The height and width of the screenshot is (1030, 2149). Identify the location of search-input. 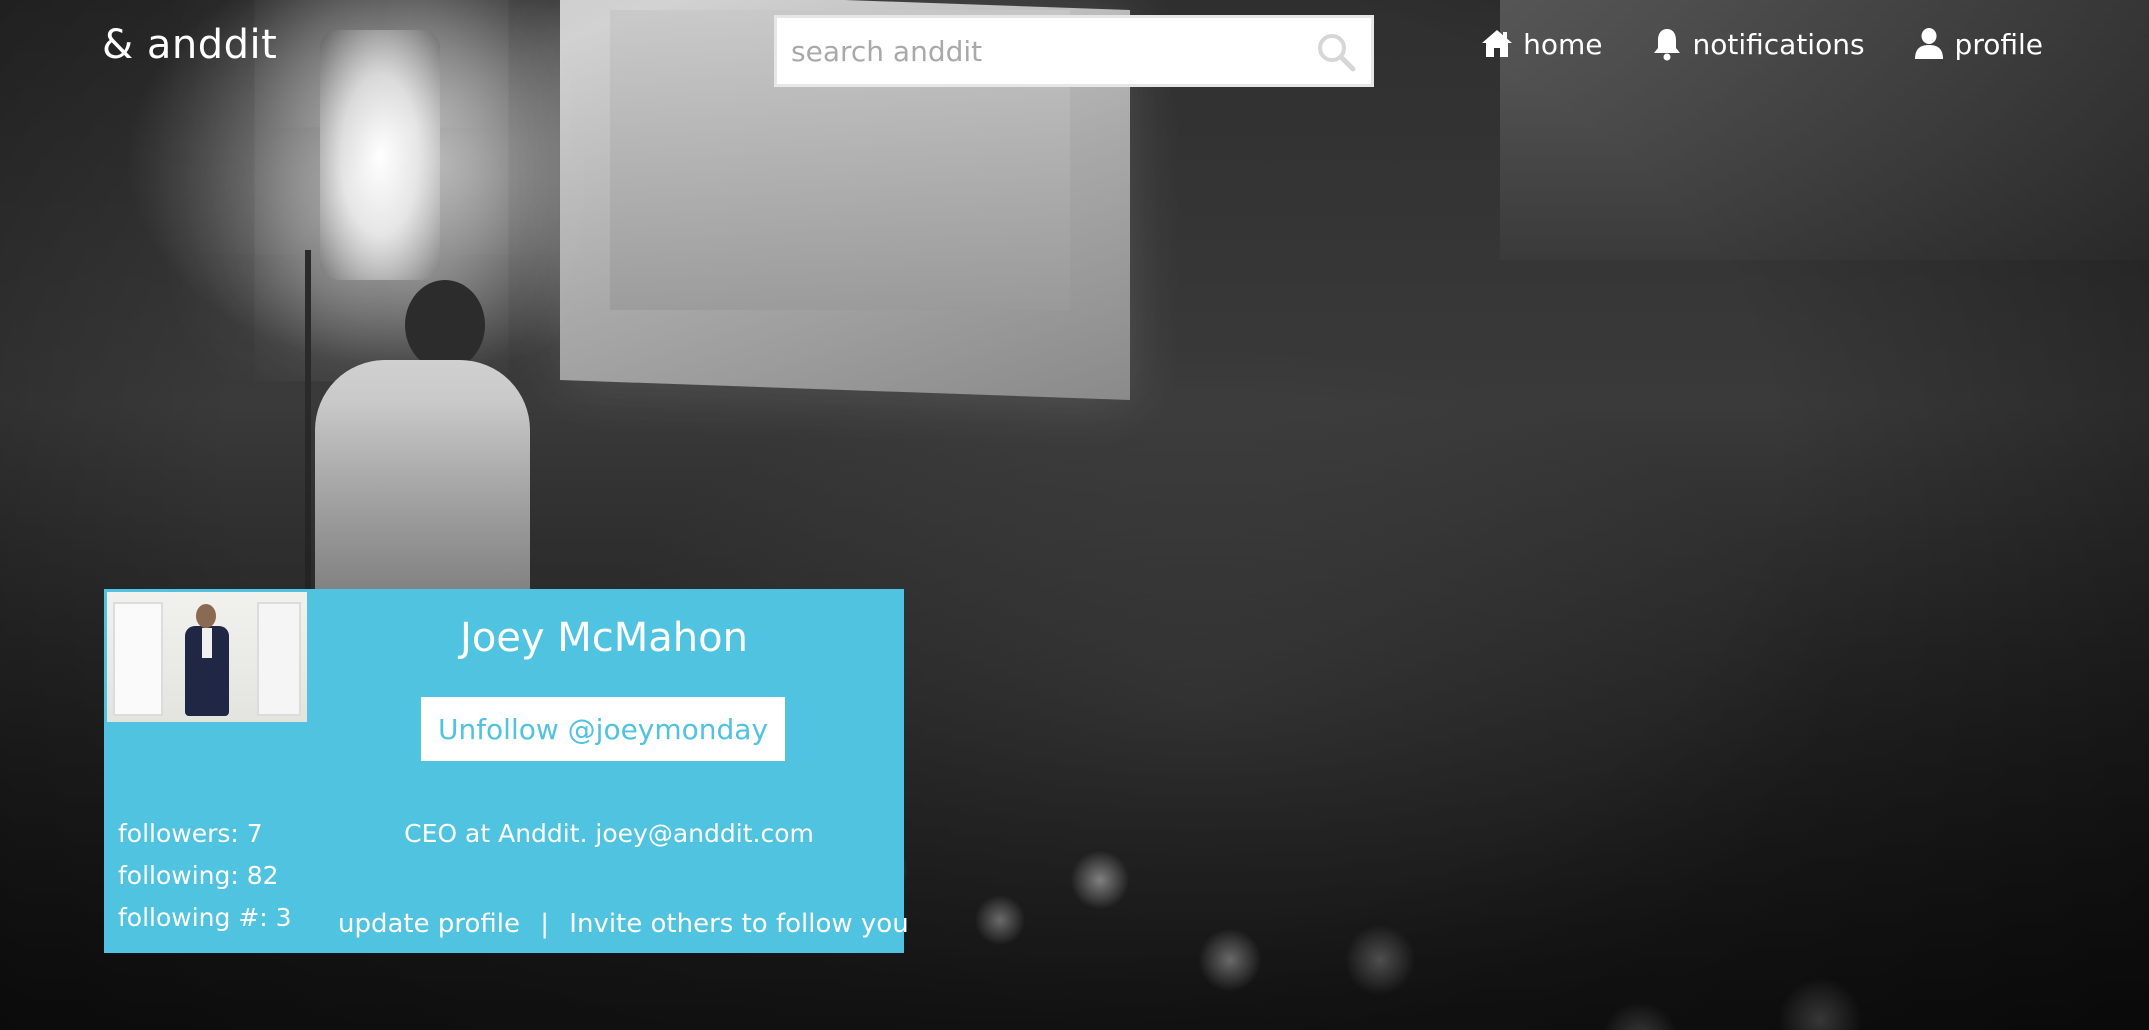
(1045, 51).